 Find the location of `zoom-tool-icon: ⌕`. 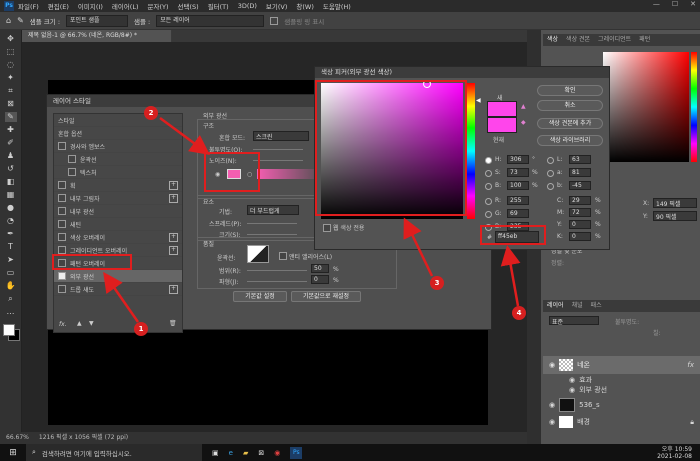

zoom-tool-icon: ⌕ is located at coordinates (11, 299).